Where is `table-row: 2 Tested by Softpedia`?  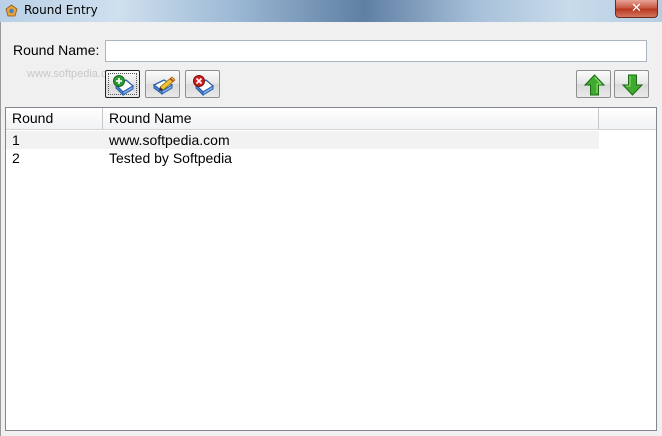
table-row: 2 Tested by Softpedia is located at coordinates (302, 158).